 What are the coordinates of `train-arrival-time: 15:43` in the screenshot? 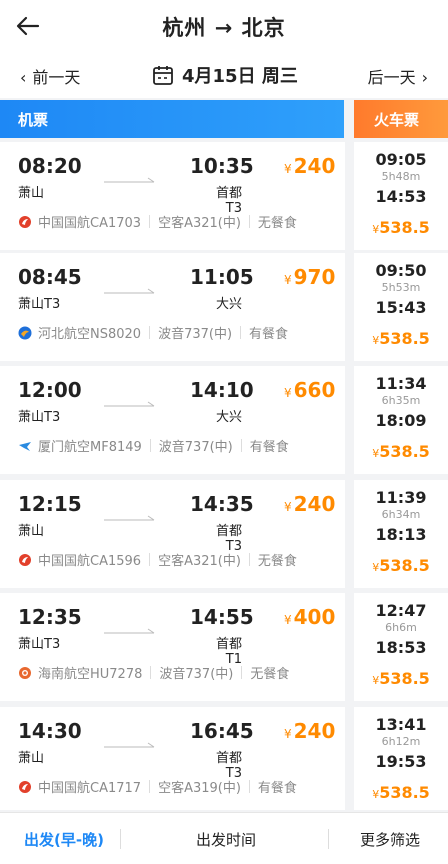 It's located at (401, 307).